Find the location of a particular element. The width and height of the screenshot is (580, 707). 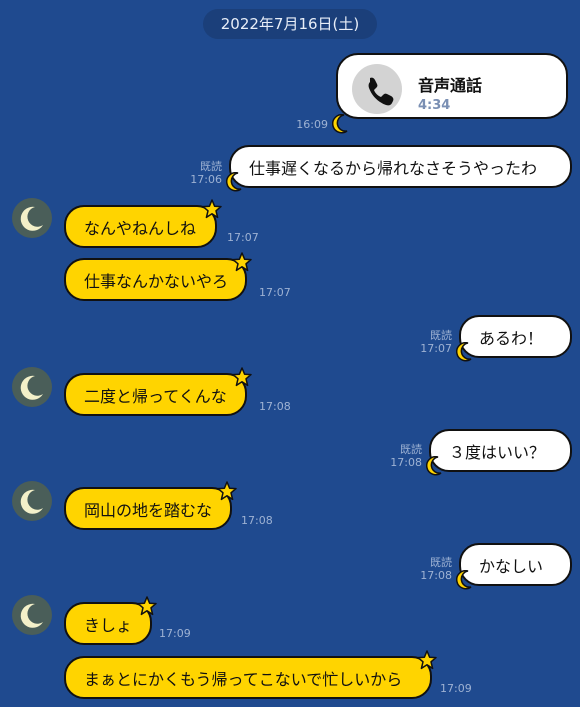

date-separator: 2022年7月16日(土) is located at coordinates (290, 24).